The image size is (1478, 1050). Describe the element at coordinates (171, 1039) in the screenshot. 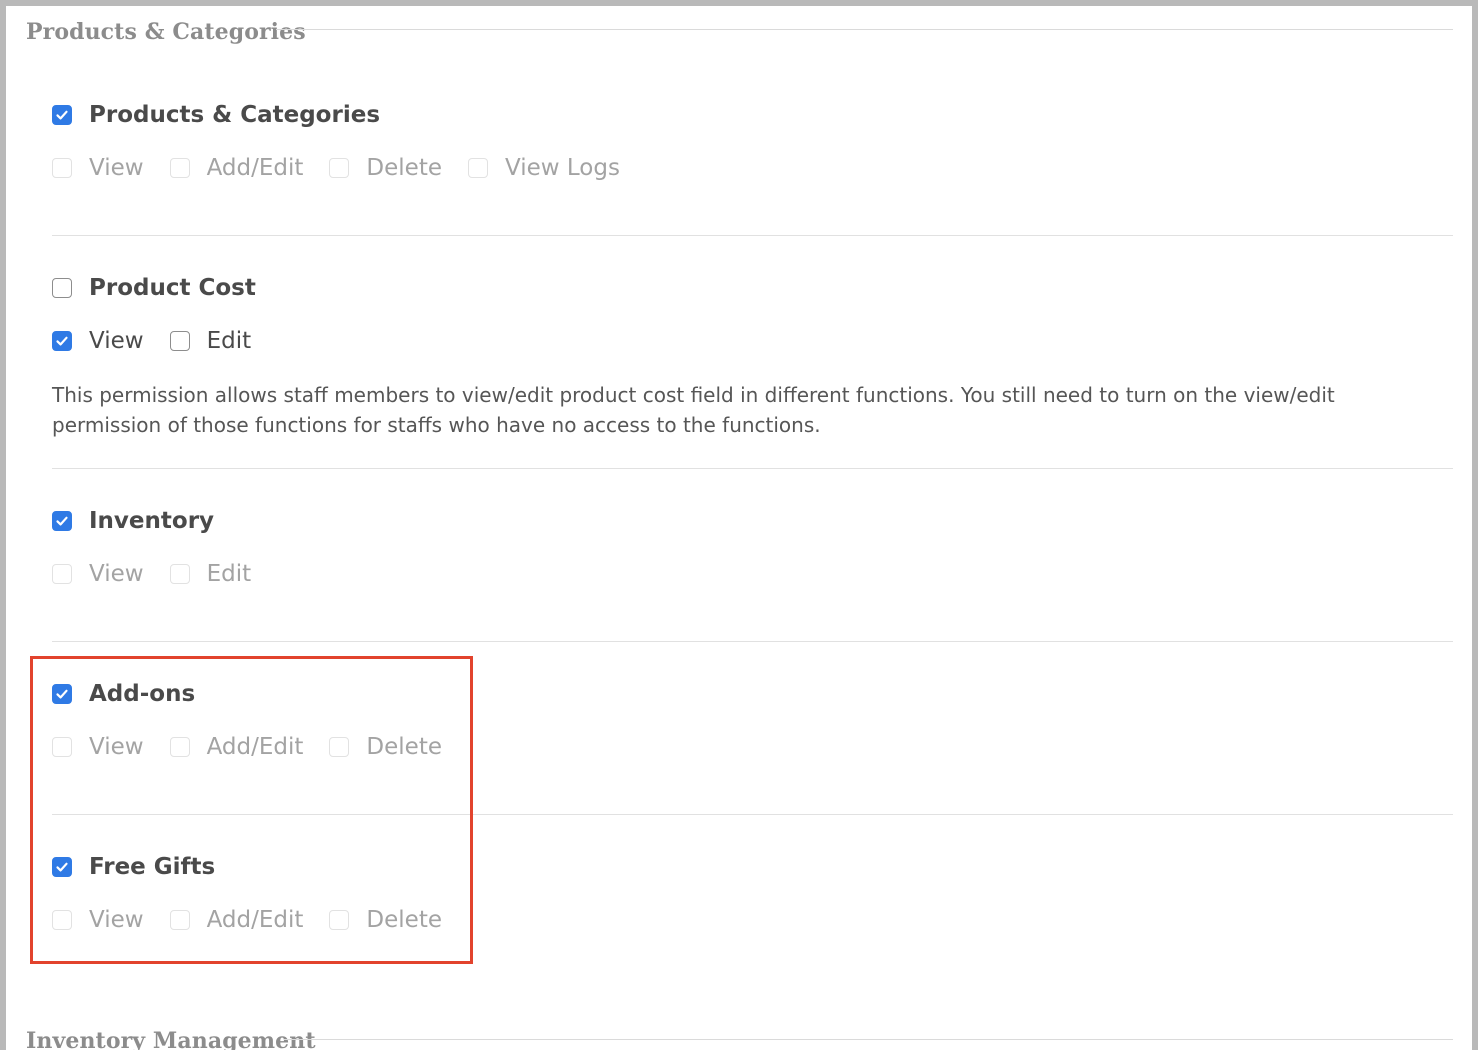

I see `fieldset-legend-inventory-management: Inventory Management` at that location.